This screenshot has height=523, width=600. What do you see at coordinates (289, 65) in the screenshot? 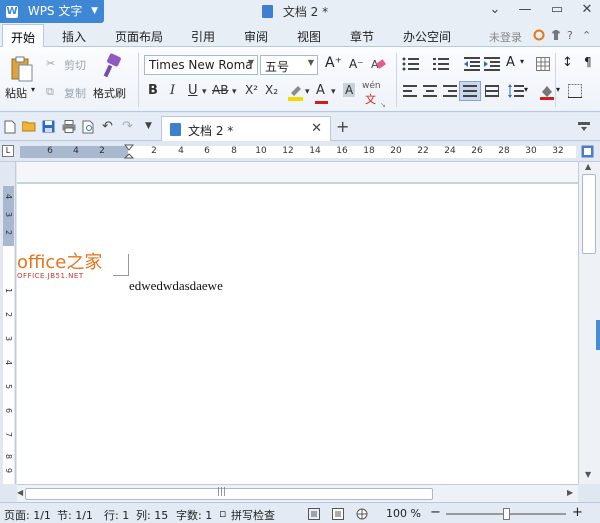
I see `font-size-select: 五号 ▼` at bounding box center [289, 65].